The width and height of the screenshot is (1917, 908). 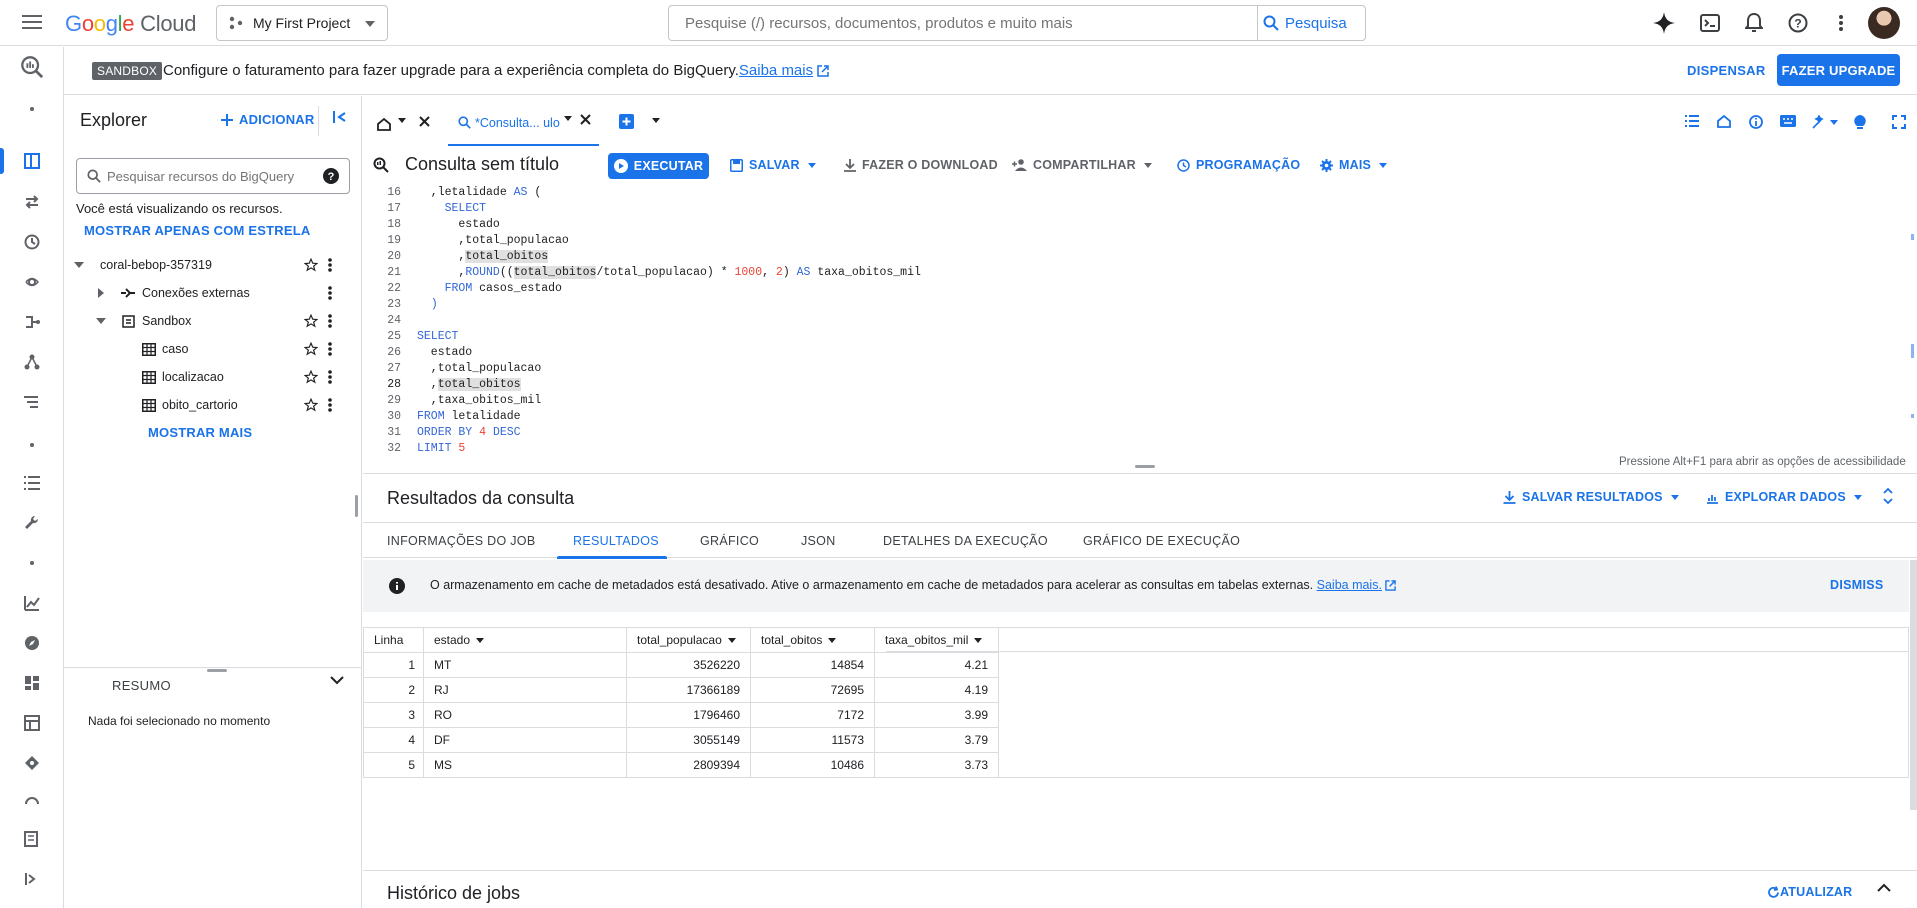 What do you see at coordinates (658, 166) in the screenshot?
I see `run-button: EXECUTAR` at bounding box center [658, 166].